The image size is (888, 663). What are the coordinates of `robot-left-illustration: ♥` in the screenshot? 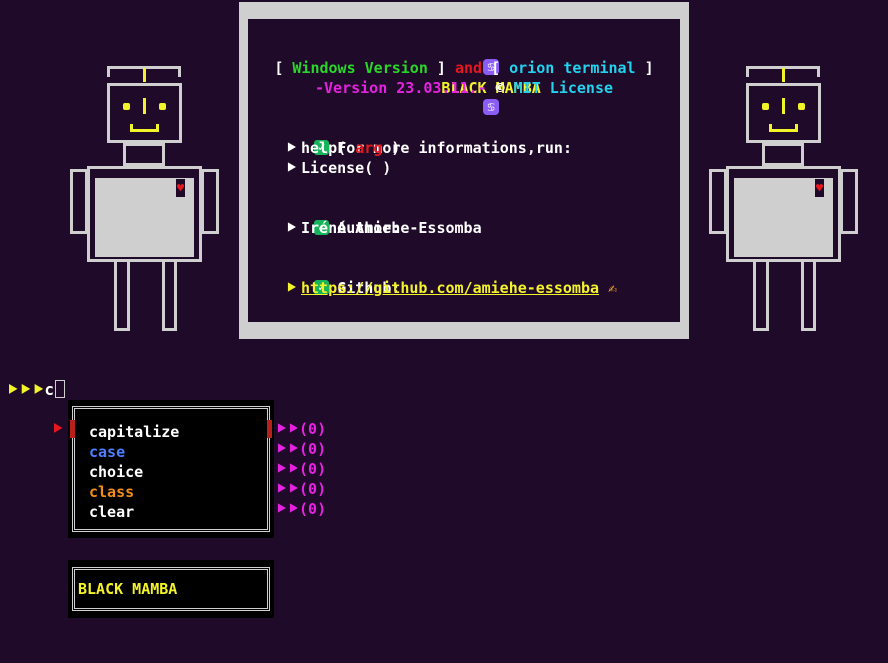 It's located at (145, 201).